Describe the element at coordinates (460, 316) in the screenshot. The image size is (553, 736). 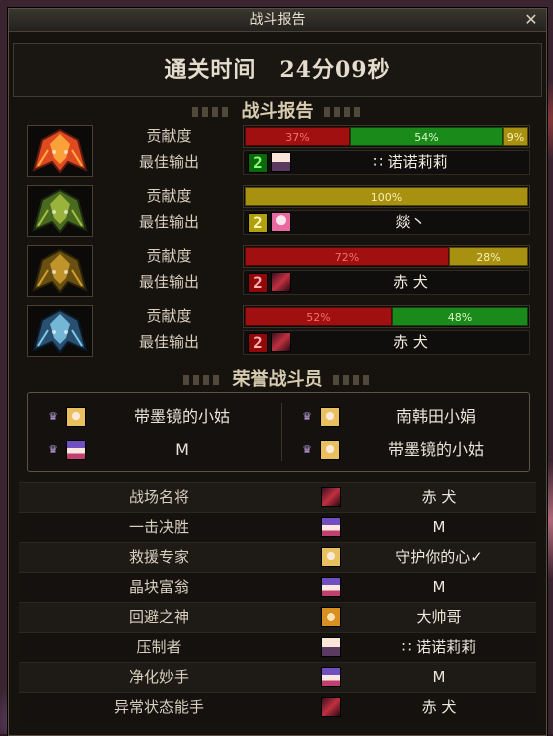
I see `contribution-segment: 48%` at that location.